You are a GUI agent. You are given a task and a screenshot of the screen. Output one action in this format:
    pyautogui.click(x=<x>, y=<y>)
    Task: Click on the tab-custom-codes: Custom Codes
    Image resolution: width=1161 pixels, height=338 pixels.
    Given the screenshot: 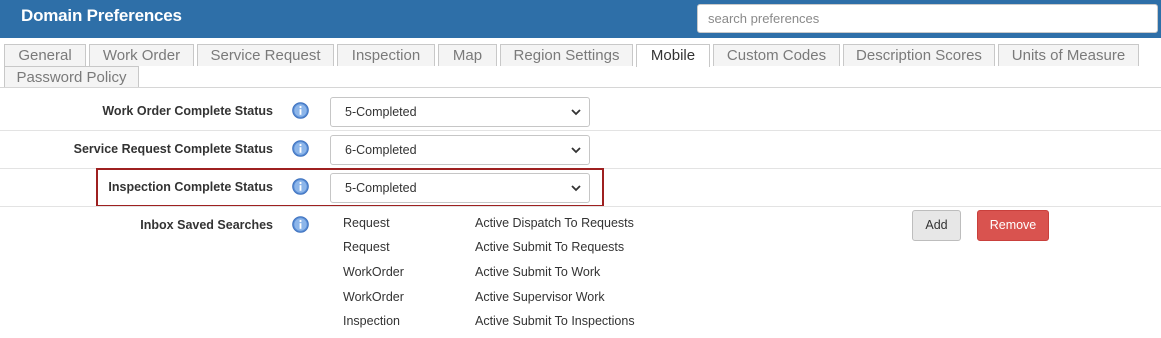 What is the action you would take?
    pyautogui.click(x=776, y=55)
    